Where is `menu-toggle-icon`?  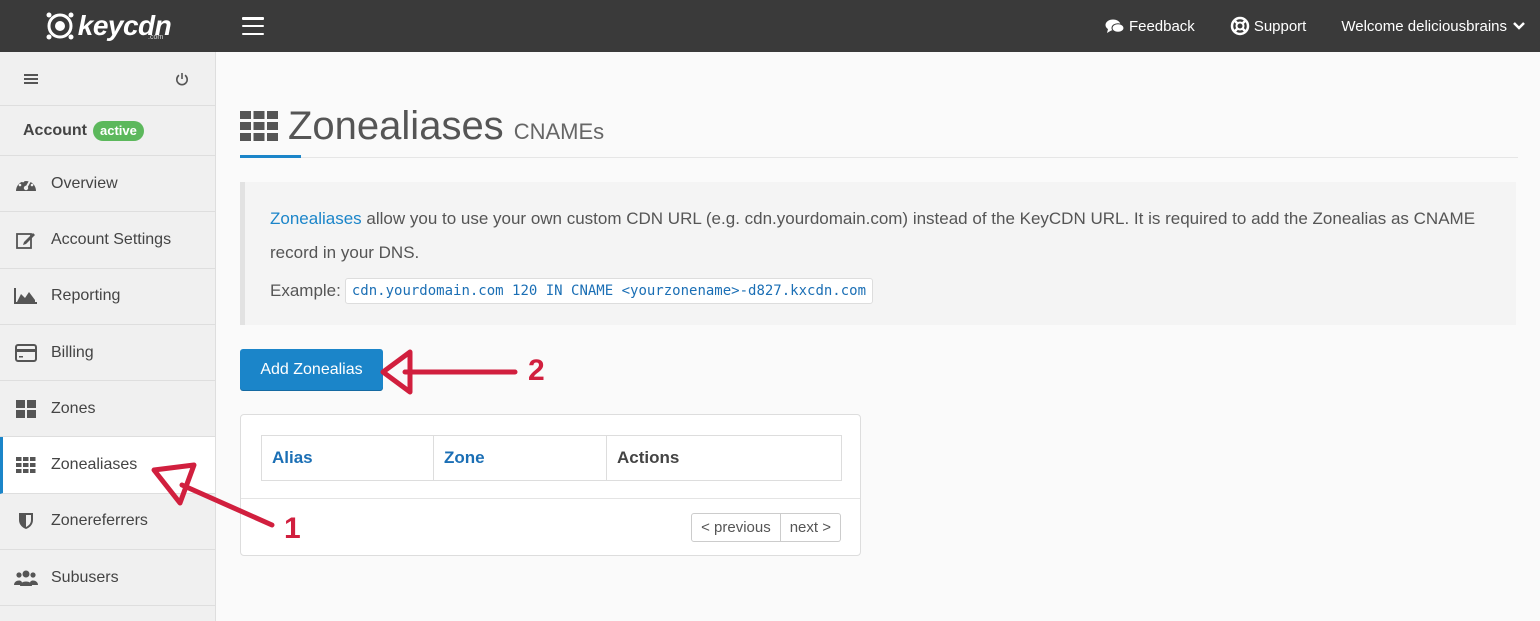 menu-toggle-icon is located at coordinates (253, 26).